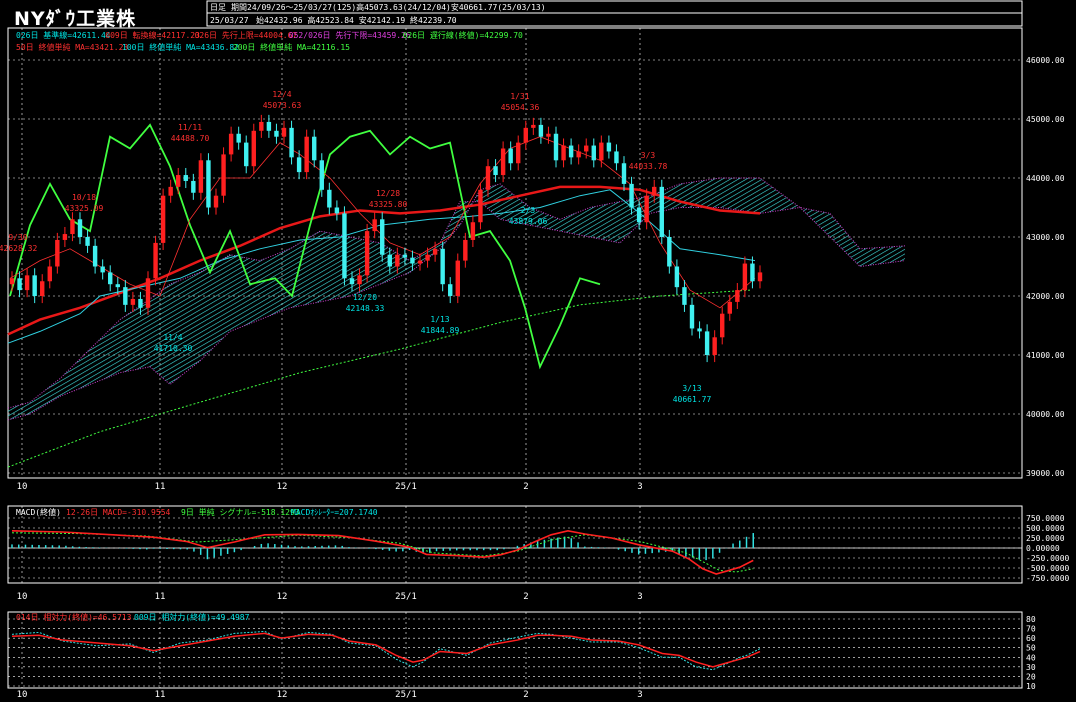 This screenshot has width=1076, height=702. What do you see at coordinates (192, 617) in the screenshot?
I see `rsi-legend-1: 009日 相対力(終値)=49.4987` at bounding box center [192, 617].